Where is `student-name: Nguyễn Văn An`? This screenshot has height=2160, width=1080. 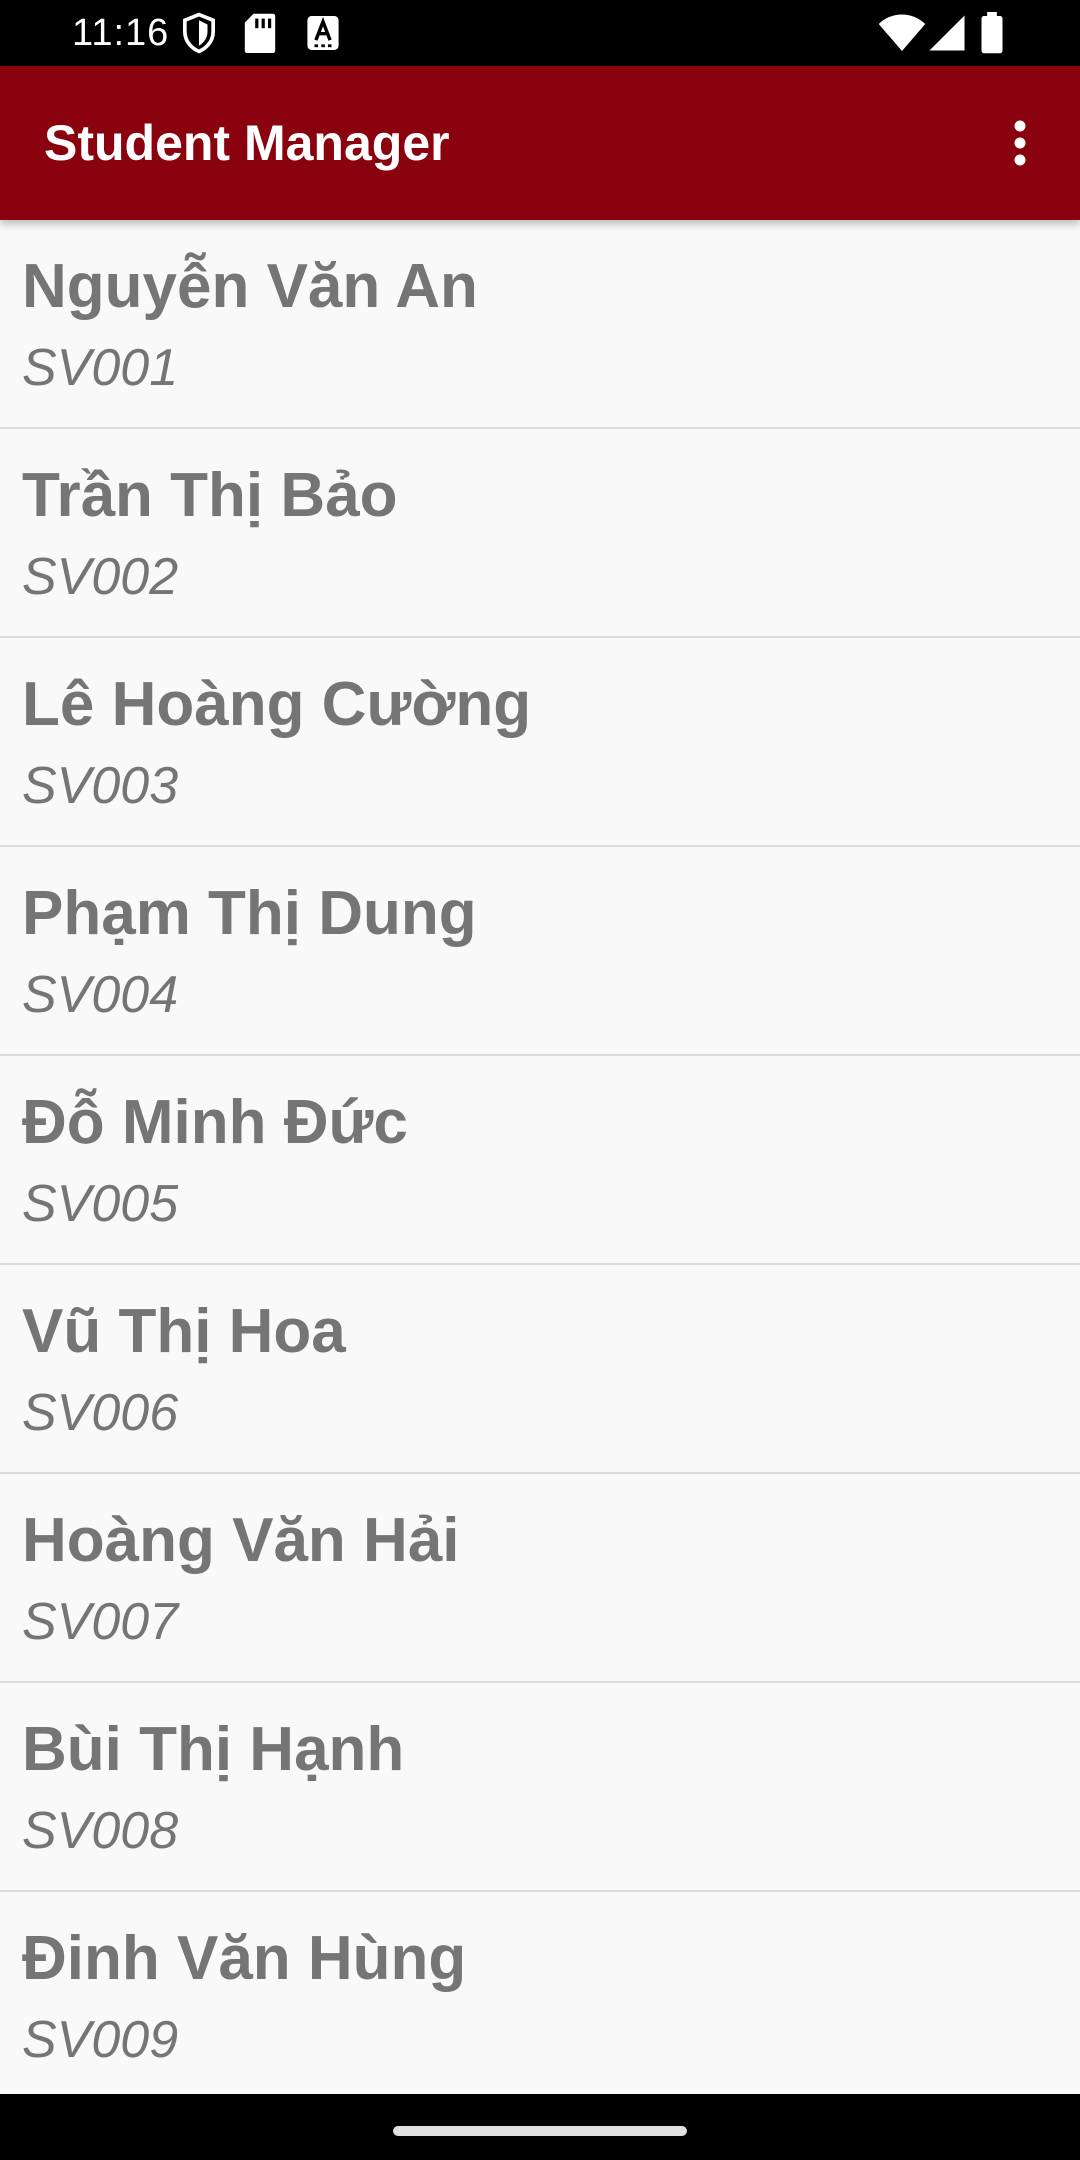 student-name: Nguyễn Văn An is located at coordinates (250, 286).